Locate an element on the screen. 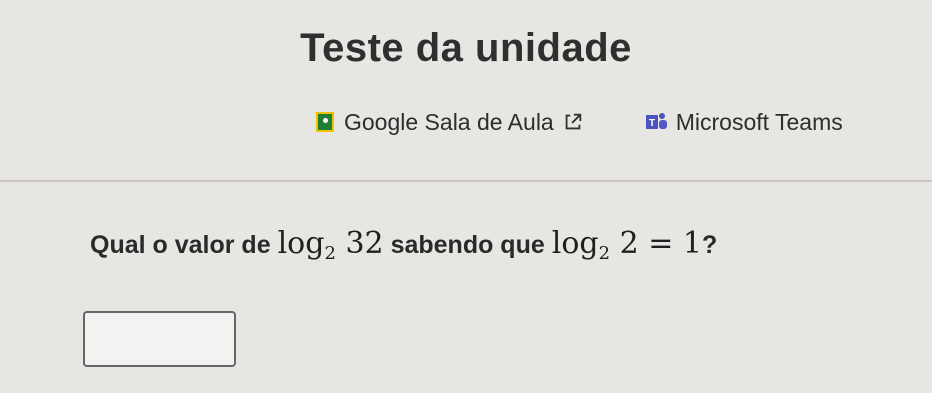 The height and width of the screenshot is (393, 932). expr2-rest: 2 = 1 is located at coordinates (660, 243).